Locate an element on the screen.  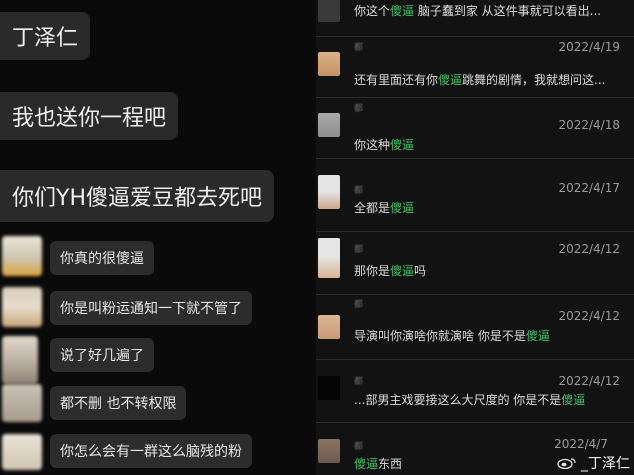
message-bubble: 都不删 也不转权限 is located at coordinates (118, 403).